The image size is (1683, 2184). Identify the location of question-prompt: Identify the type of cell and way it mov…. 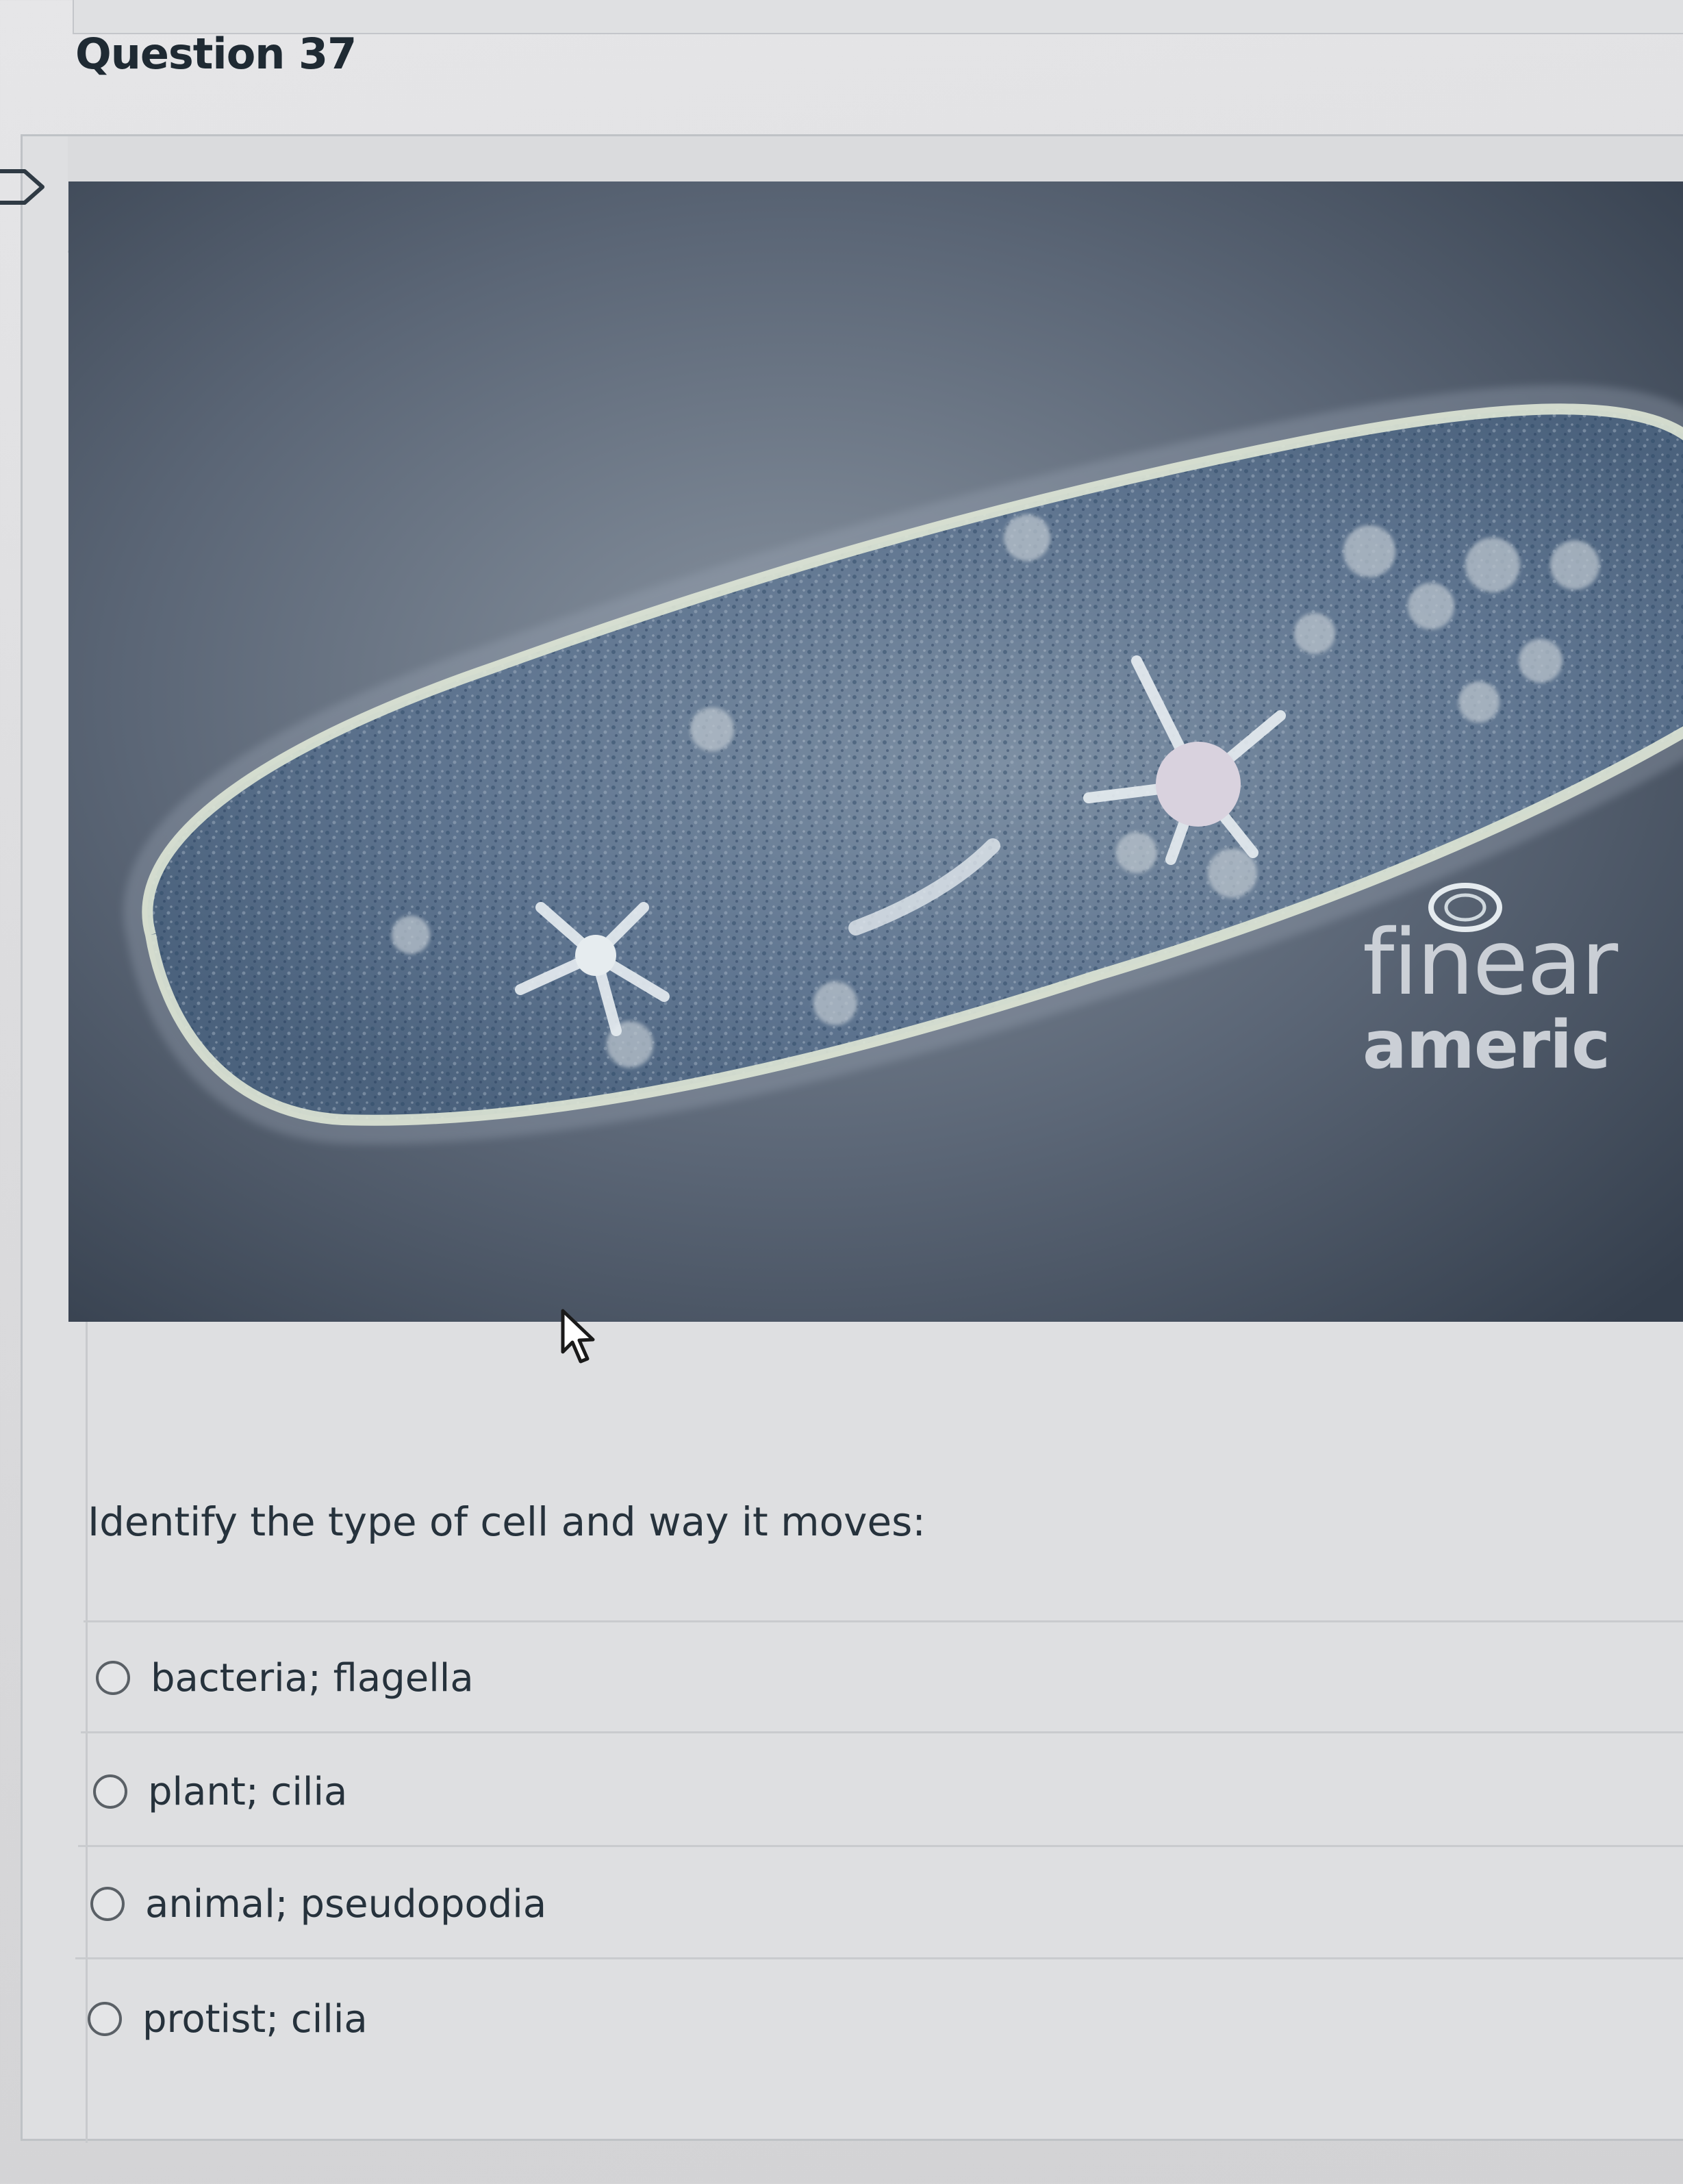
(507, 1521).